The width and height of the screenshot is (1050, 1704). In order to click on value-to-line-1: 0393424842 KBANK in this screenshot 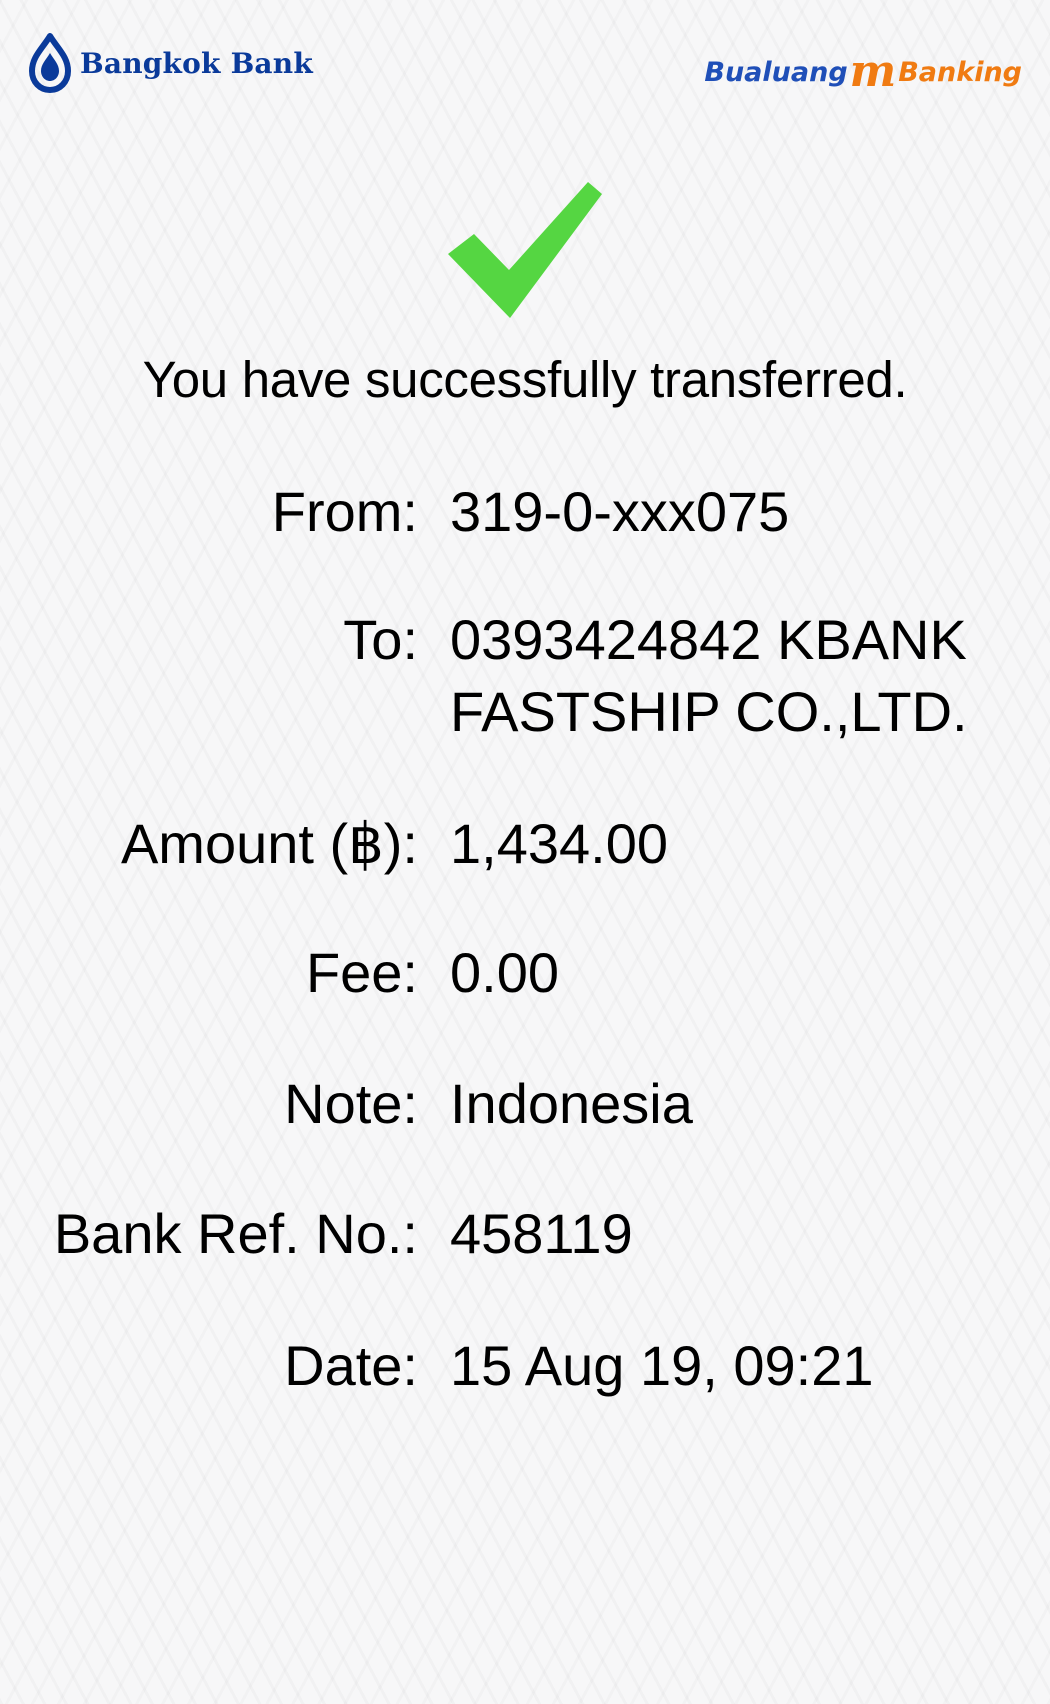, I will do `click(708, 639)`.